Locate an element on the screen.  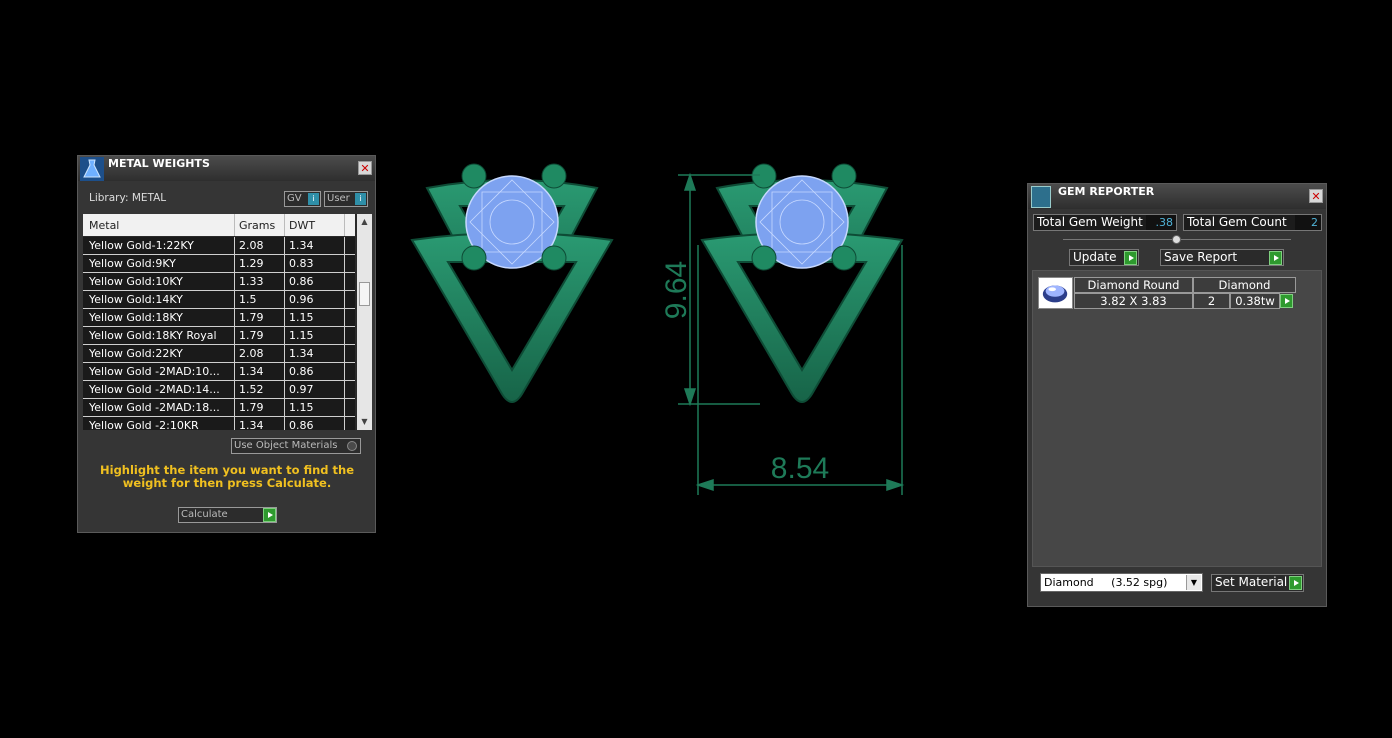
metal-name-cell: Yellow Gold:18KY is located at coordinates (136, 317).